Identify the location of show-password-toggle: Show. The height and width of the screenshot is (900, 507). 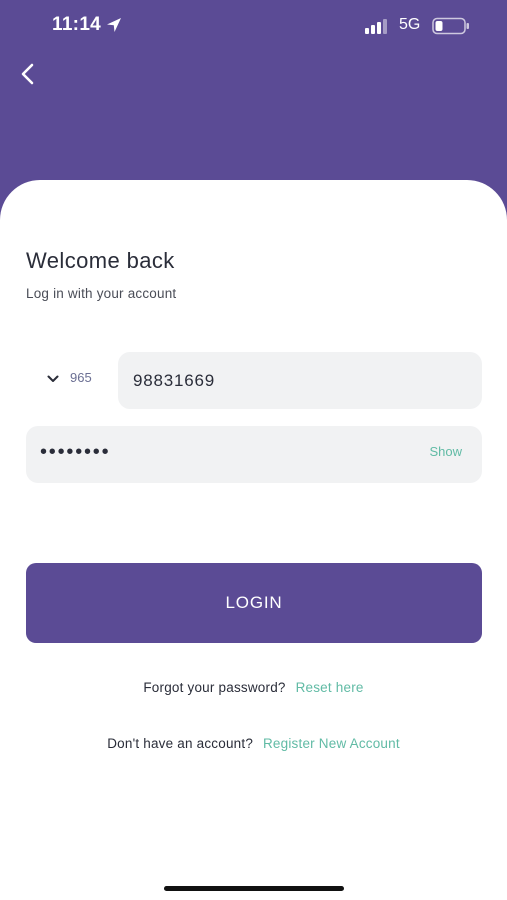
(445, 451).